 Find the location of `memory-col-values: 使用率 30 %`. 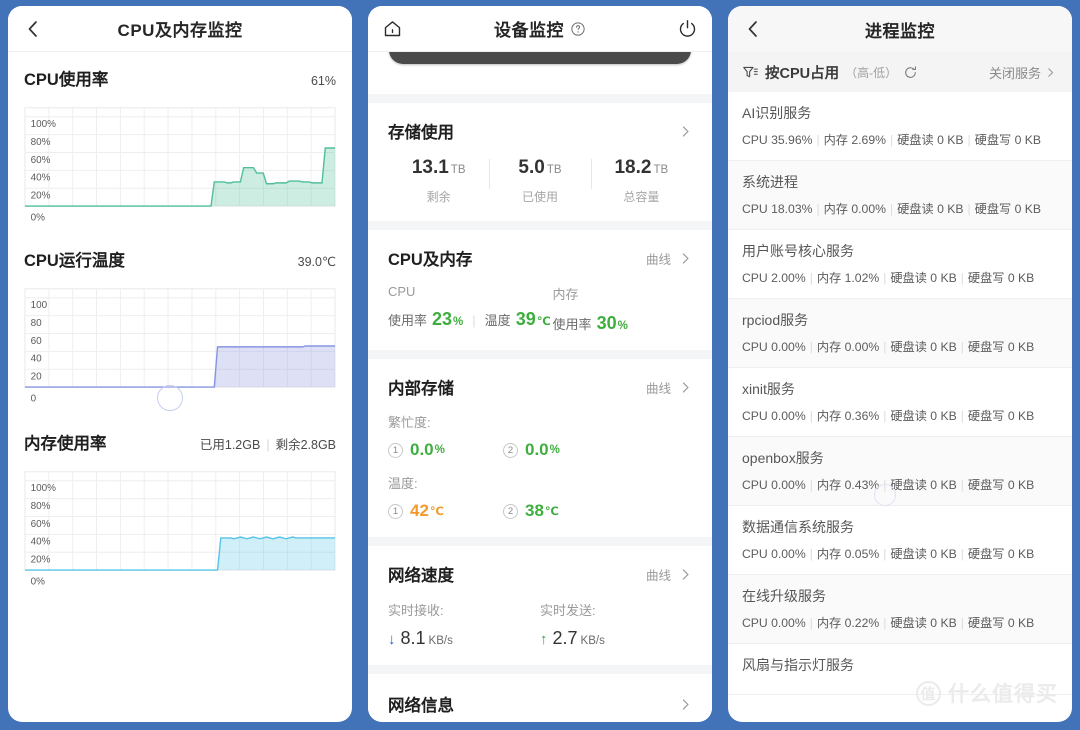

memory-col-values: 使用率 30 % is located at coordinates (622, 323).